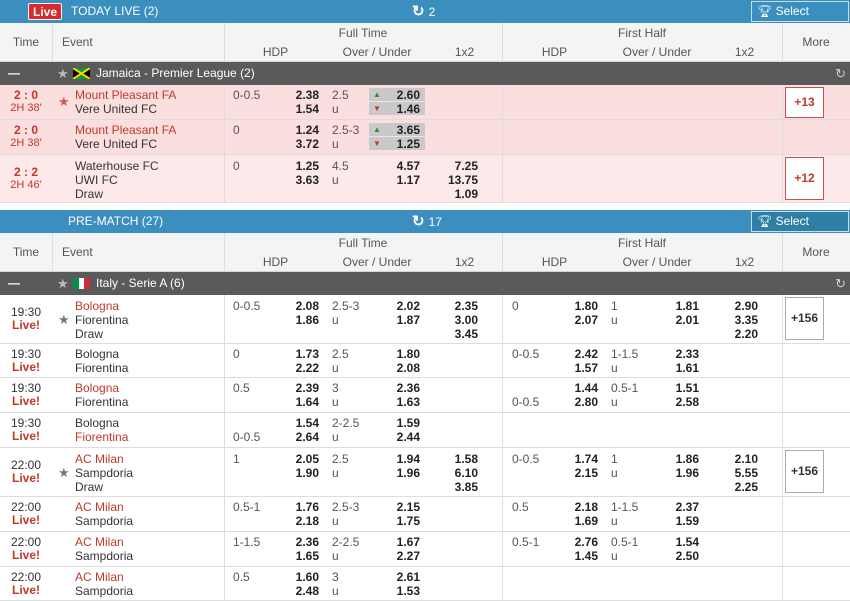  Describe the element at coordinates (400, 306) in the screenshot. I see `ft-over-odd: 2.02` at that location.